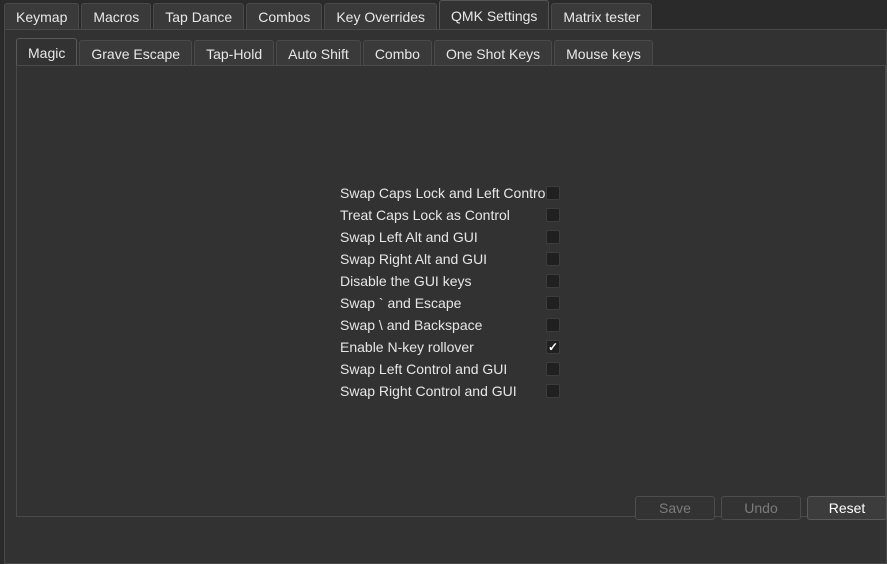 This screenshot has width=887, height=564. I want to click on setting-label: Swap Right Alt and GUI, so click(414, 259).